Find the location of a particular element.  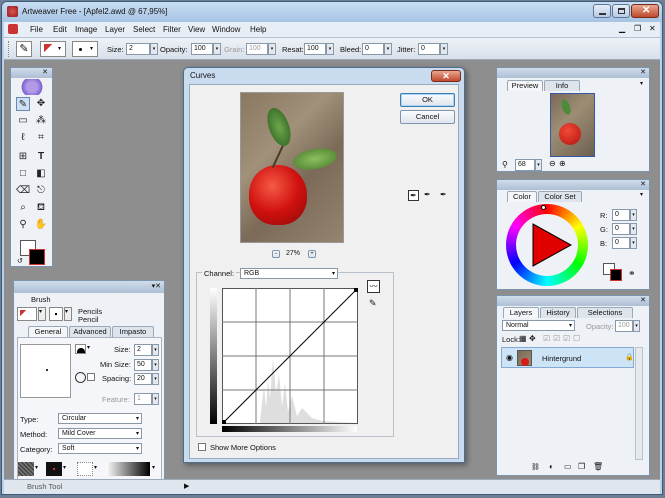

doc-close-button: ✕ is located at coordinates (652, 28).